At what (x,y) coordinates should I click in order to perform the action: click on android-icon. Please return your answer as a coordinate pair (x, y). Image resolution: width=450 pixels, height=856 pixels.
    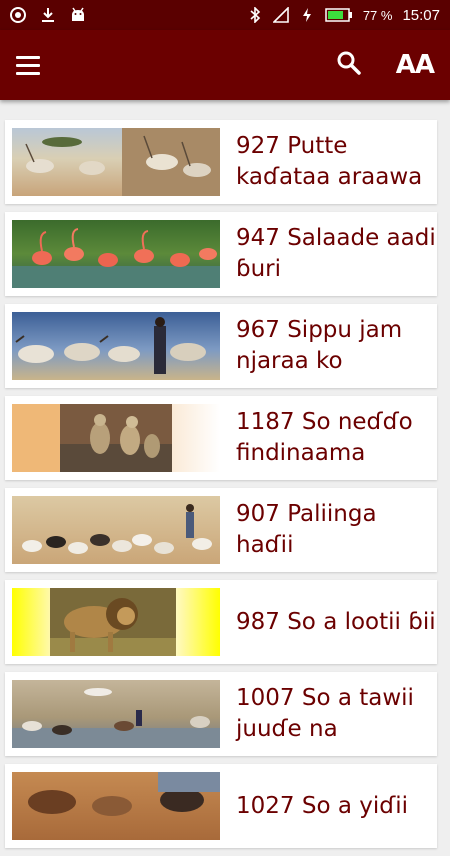
    Looking at the image, I should click on (78, 15).